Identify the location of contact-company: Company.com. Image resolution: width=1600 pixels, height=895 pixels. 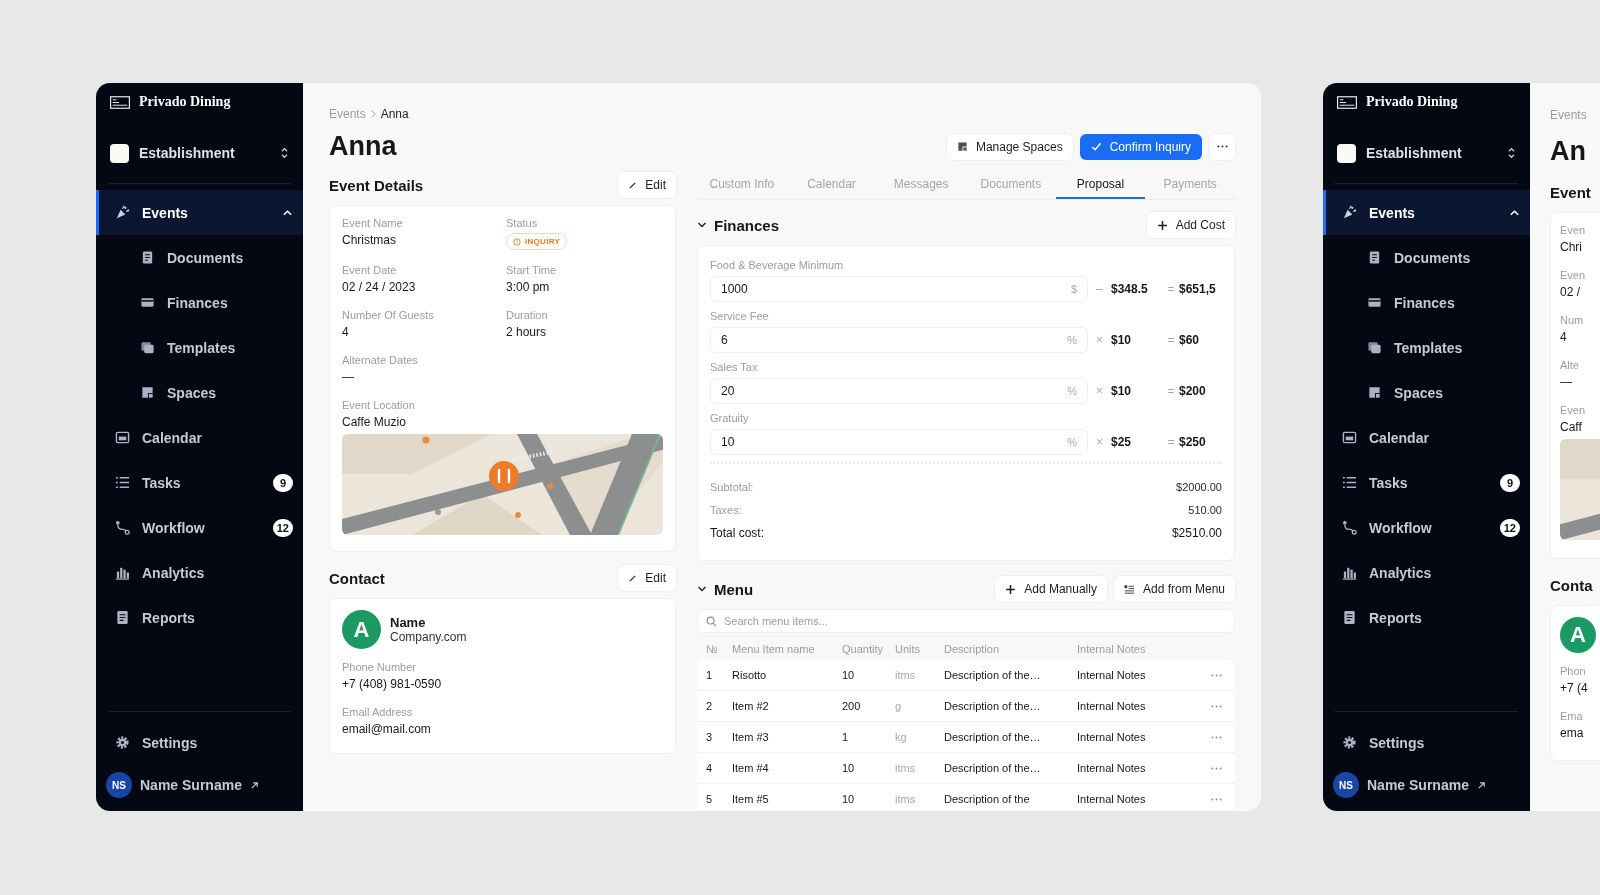
(428, 637).